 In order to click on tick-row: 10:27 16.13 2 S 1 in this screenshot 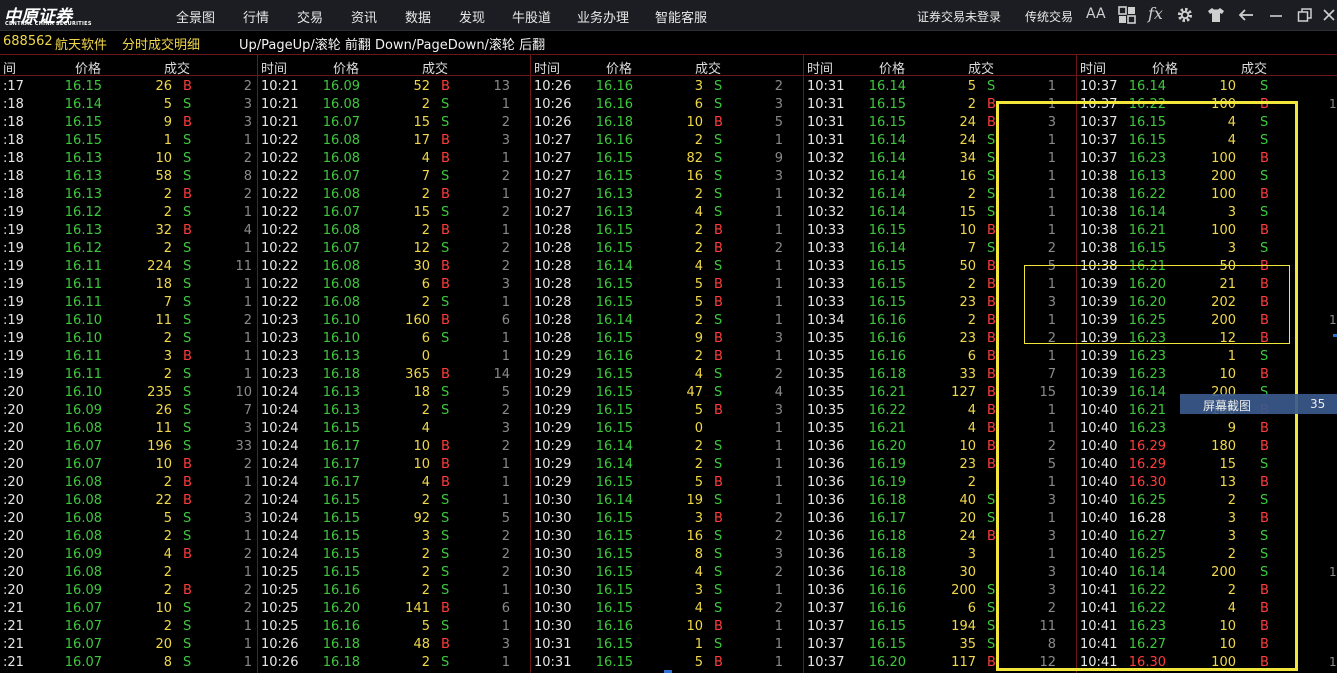, I will do `click(667, 195)`.